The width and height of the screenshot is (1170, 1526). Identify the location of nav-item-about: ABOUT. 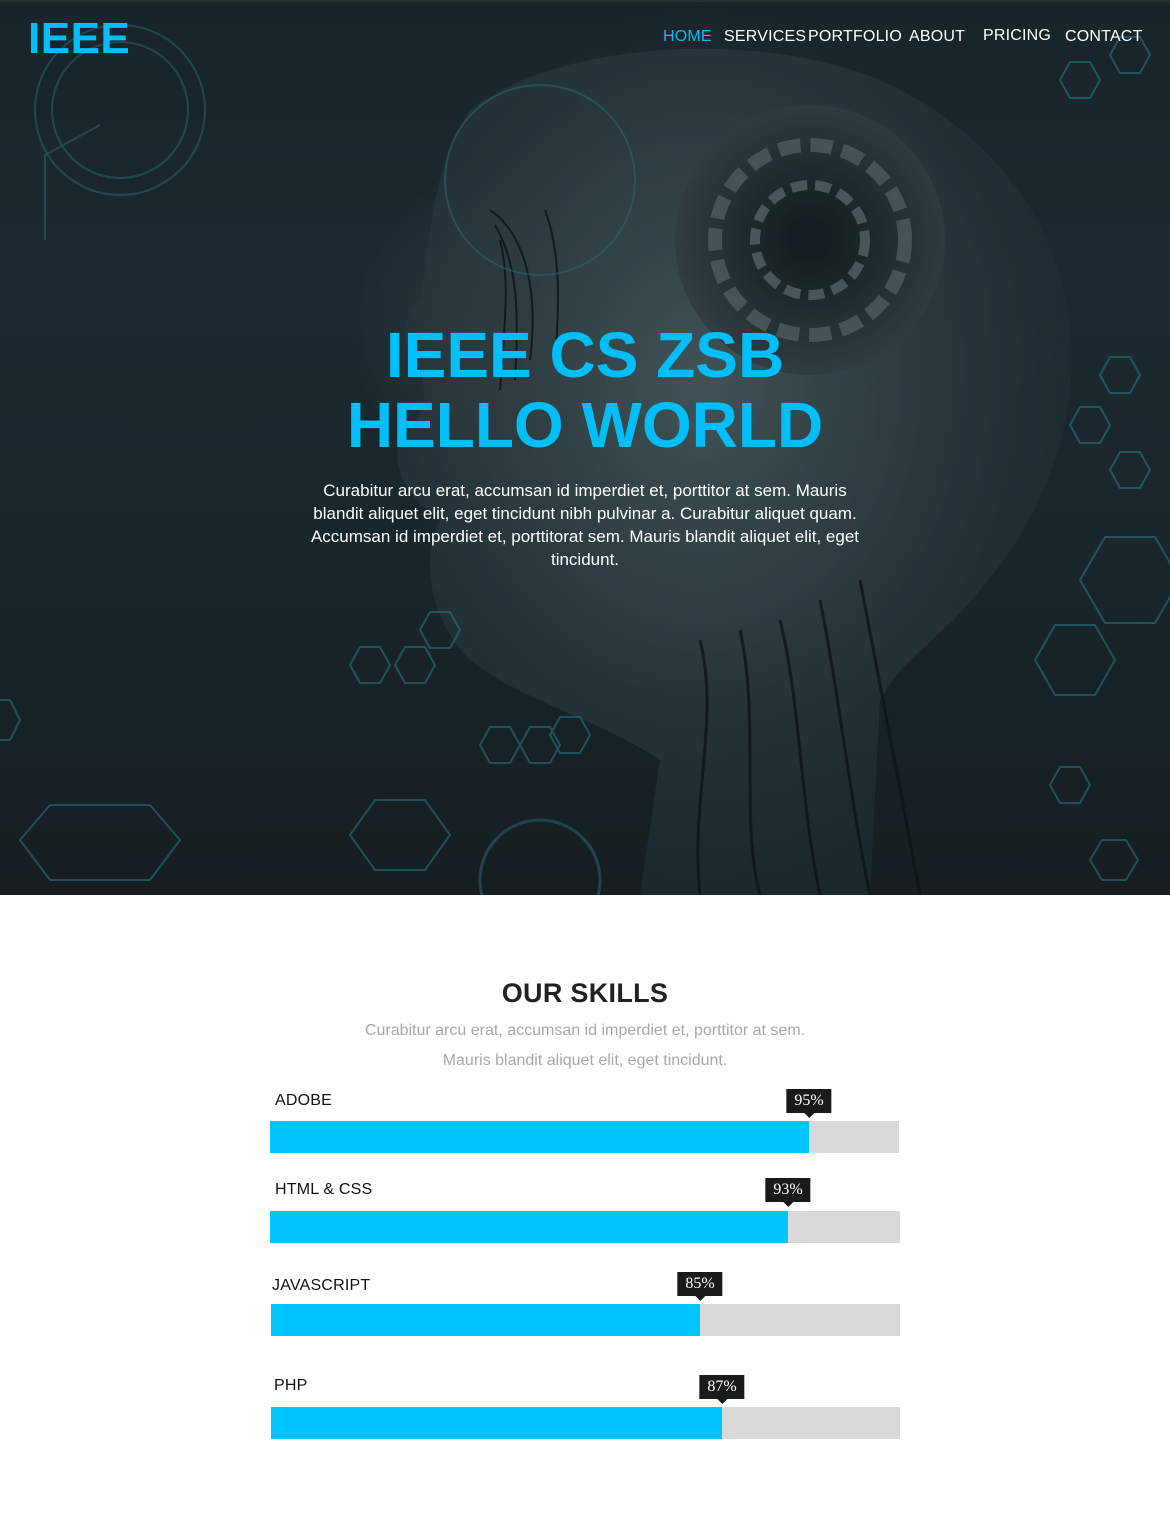
(937, 37).